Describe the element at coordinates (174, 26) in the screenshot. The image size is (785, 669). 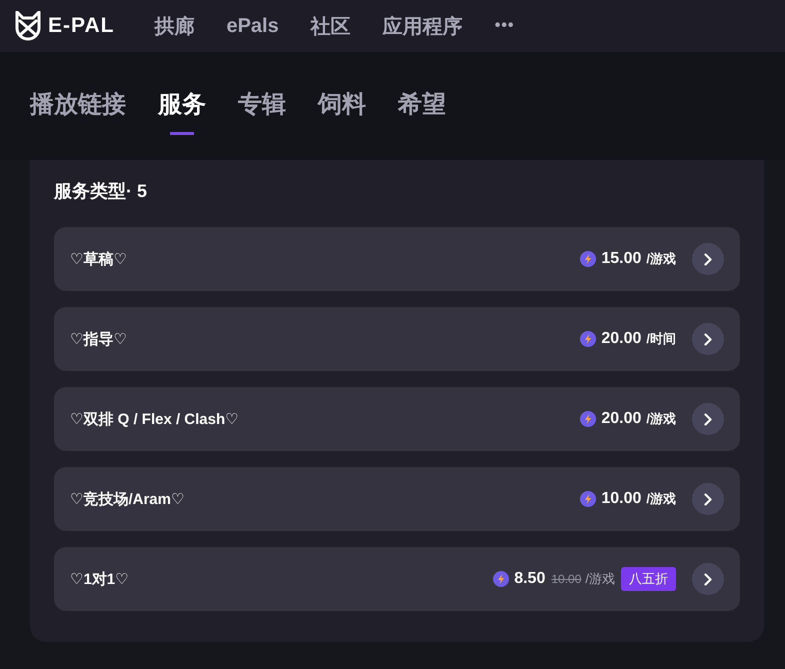
I see `nav-link: 拱廊` at that location.